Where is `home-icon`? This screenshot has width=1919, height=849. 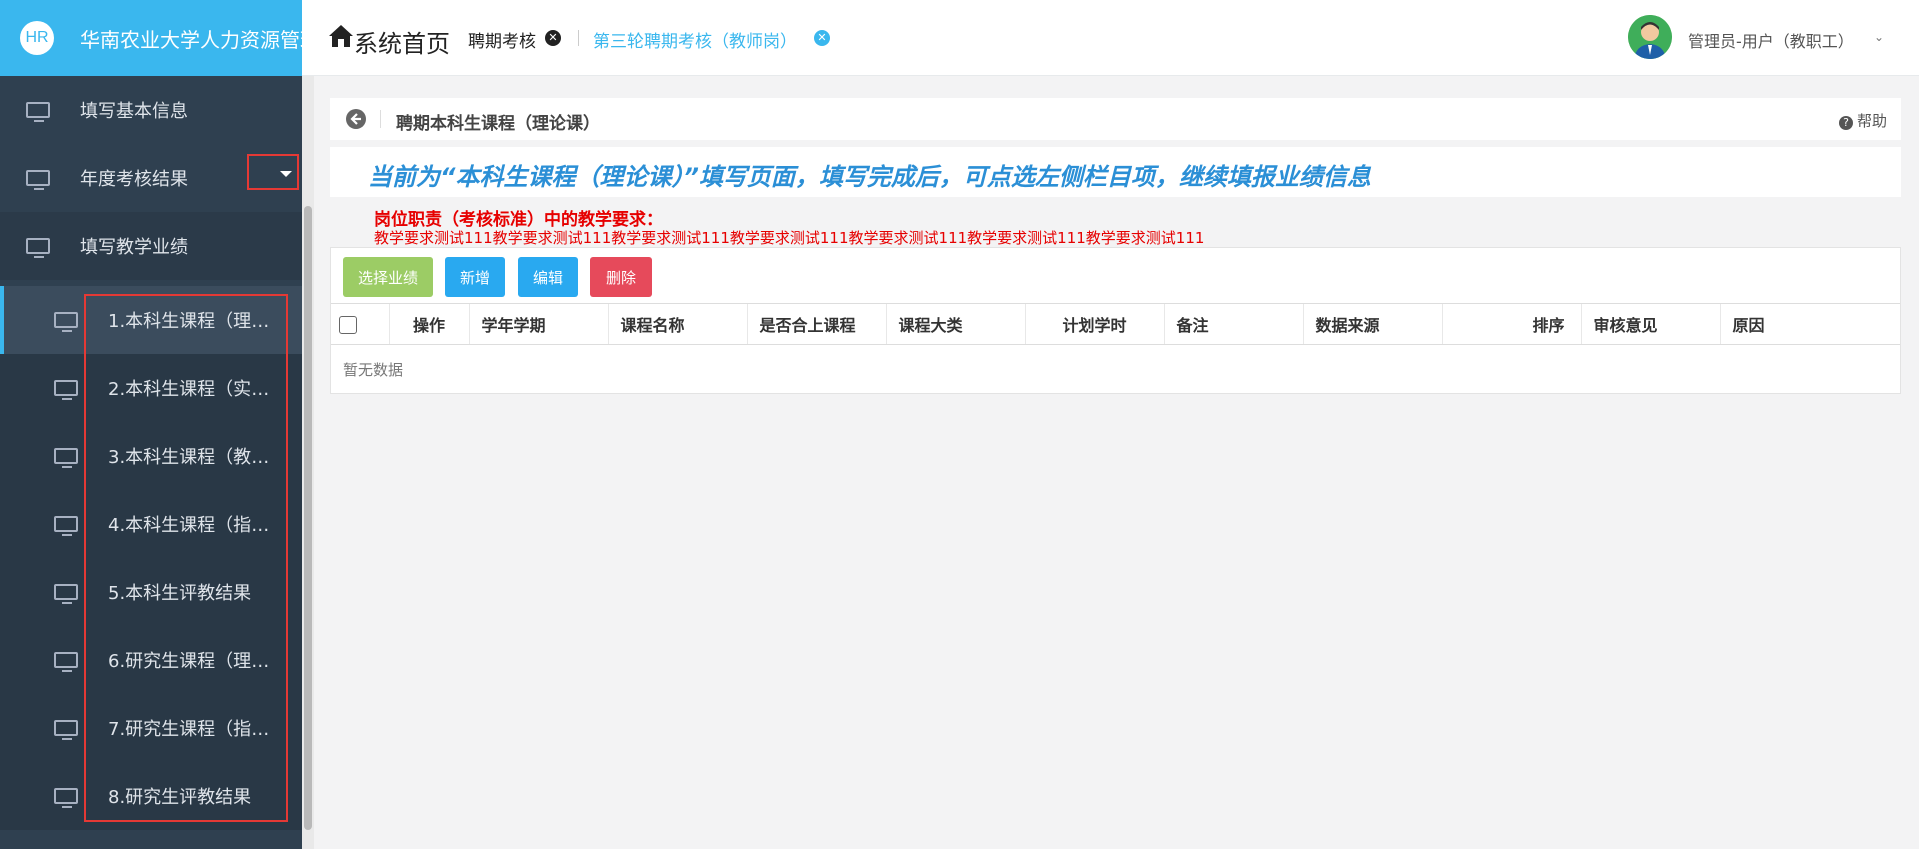
home-icon is located at coordinates (341, 36).